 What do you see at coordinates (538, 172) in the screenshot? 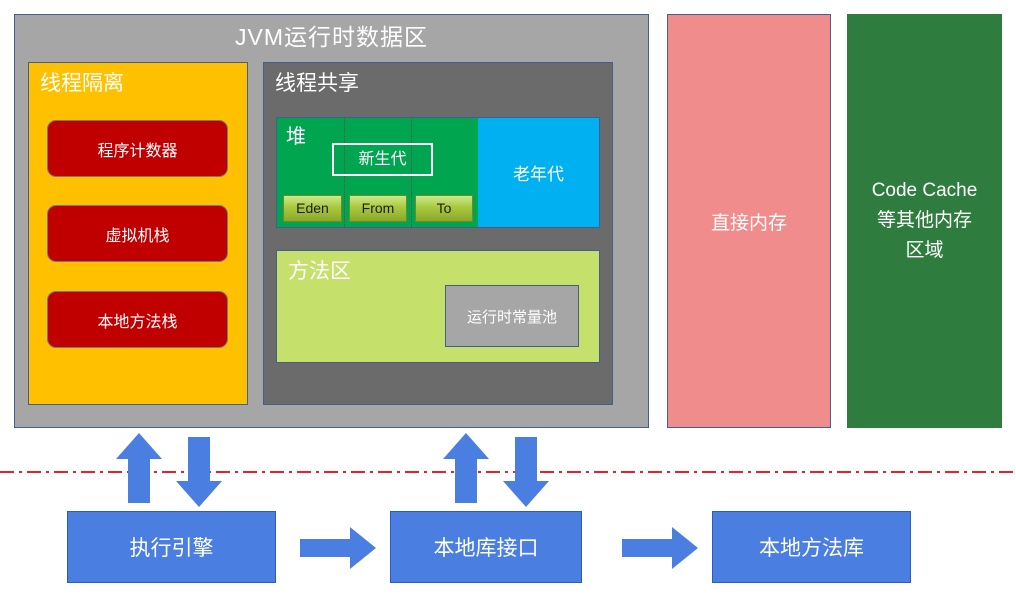
I see `old-generation-box: 老年代` at bounding box center [538, 172].